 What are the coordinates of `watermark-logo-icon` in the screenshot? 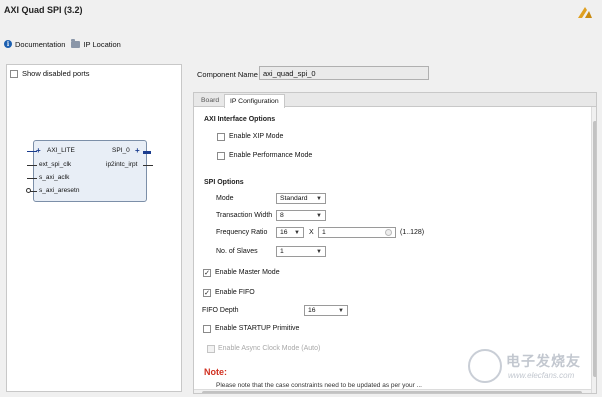 It's located at (485, 366).